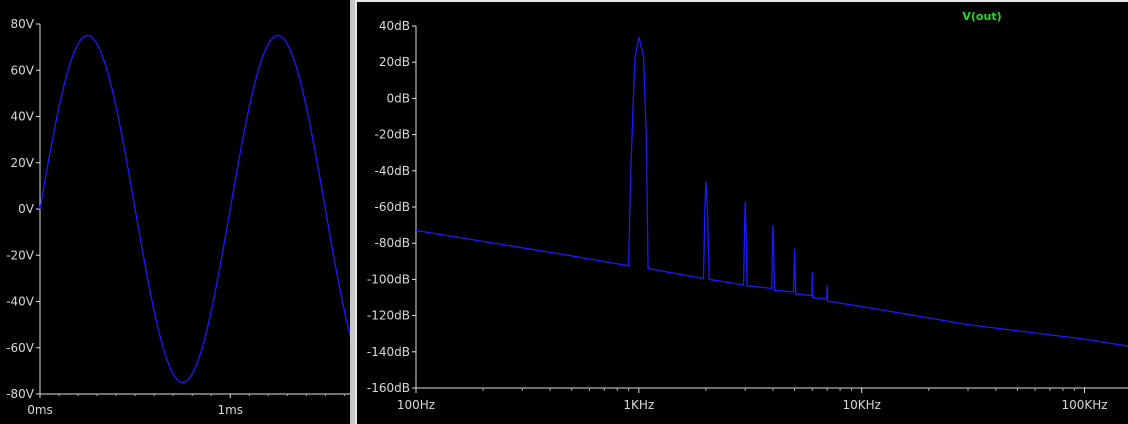 This screenshot has width=1128, height=424. I want to click on y-tick-label: -140dB, so click(388, 352).